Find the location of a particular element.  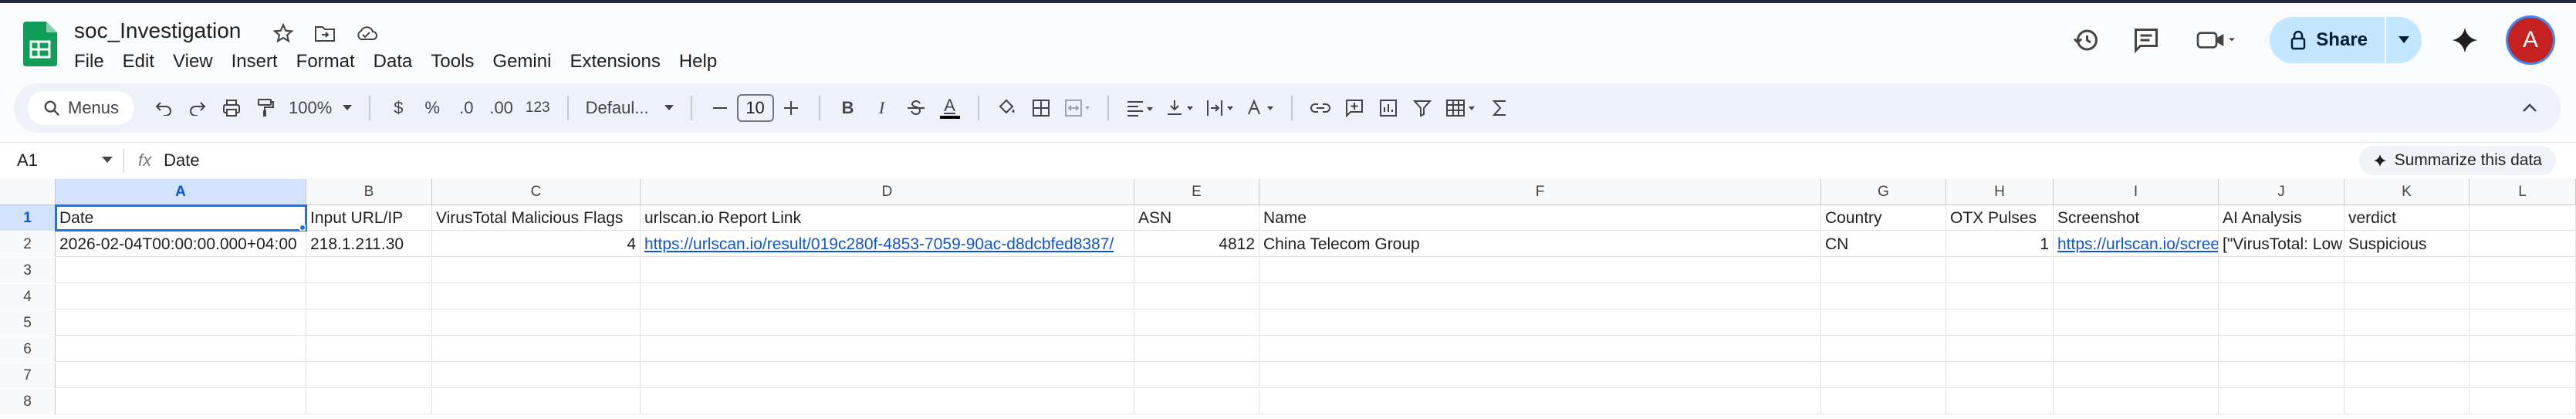

merge-cells-icon is located at coordinates (1077, 108).